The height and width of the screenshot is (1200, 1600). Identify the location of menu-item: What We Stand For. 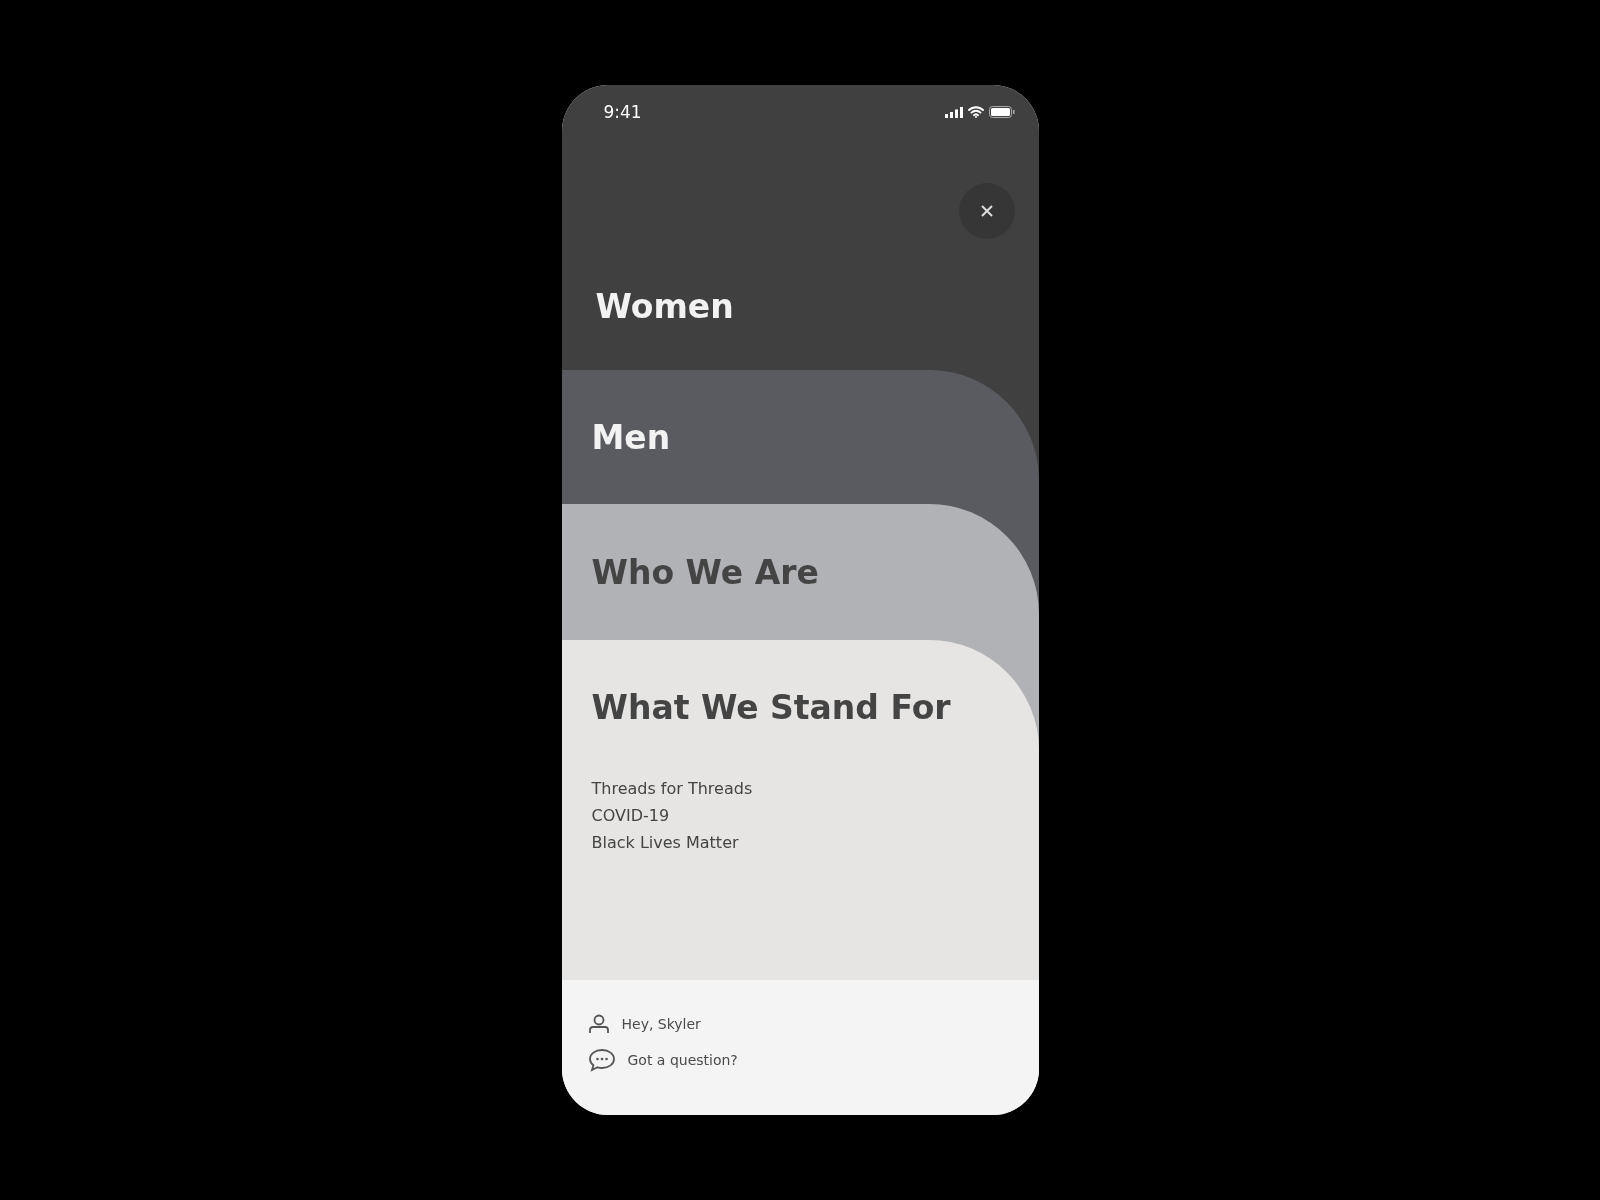
(800, 707).